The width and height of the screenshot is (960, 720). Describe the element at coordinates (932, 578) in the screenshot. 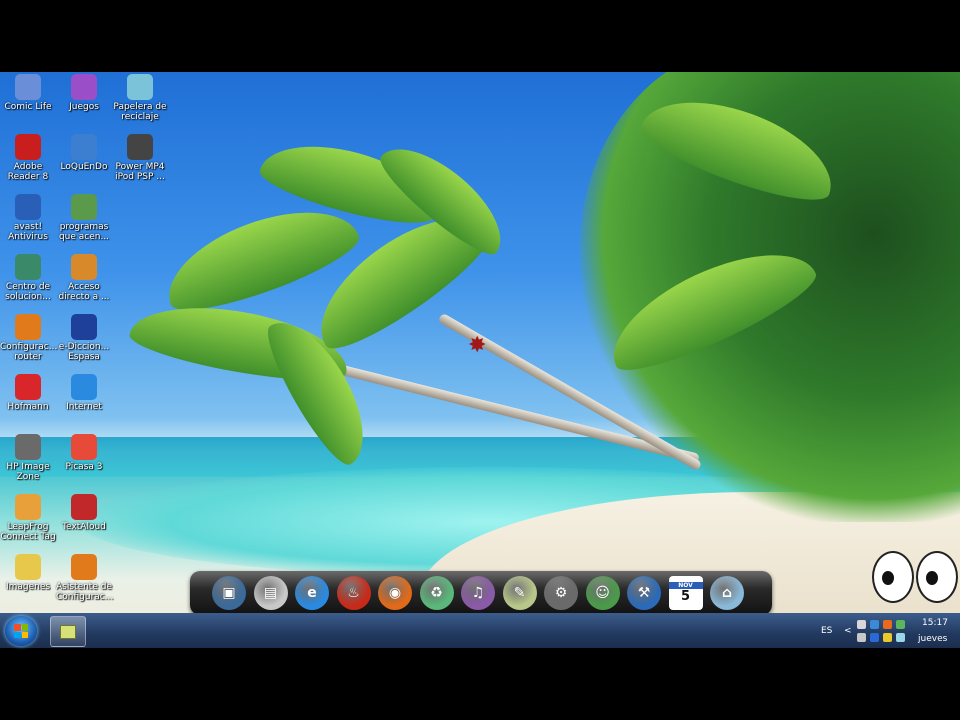

I see `pupil` at that location.